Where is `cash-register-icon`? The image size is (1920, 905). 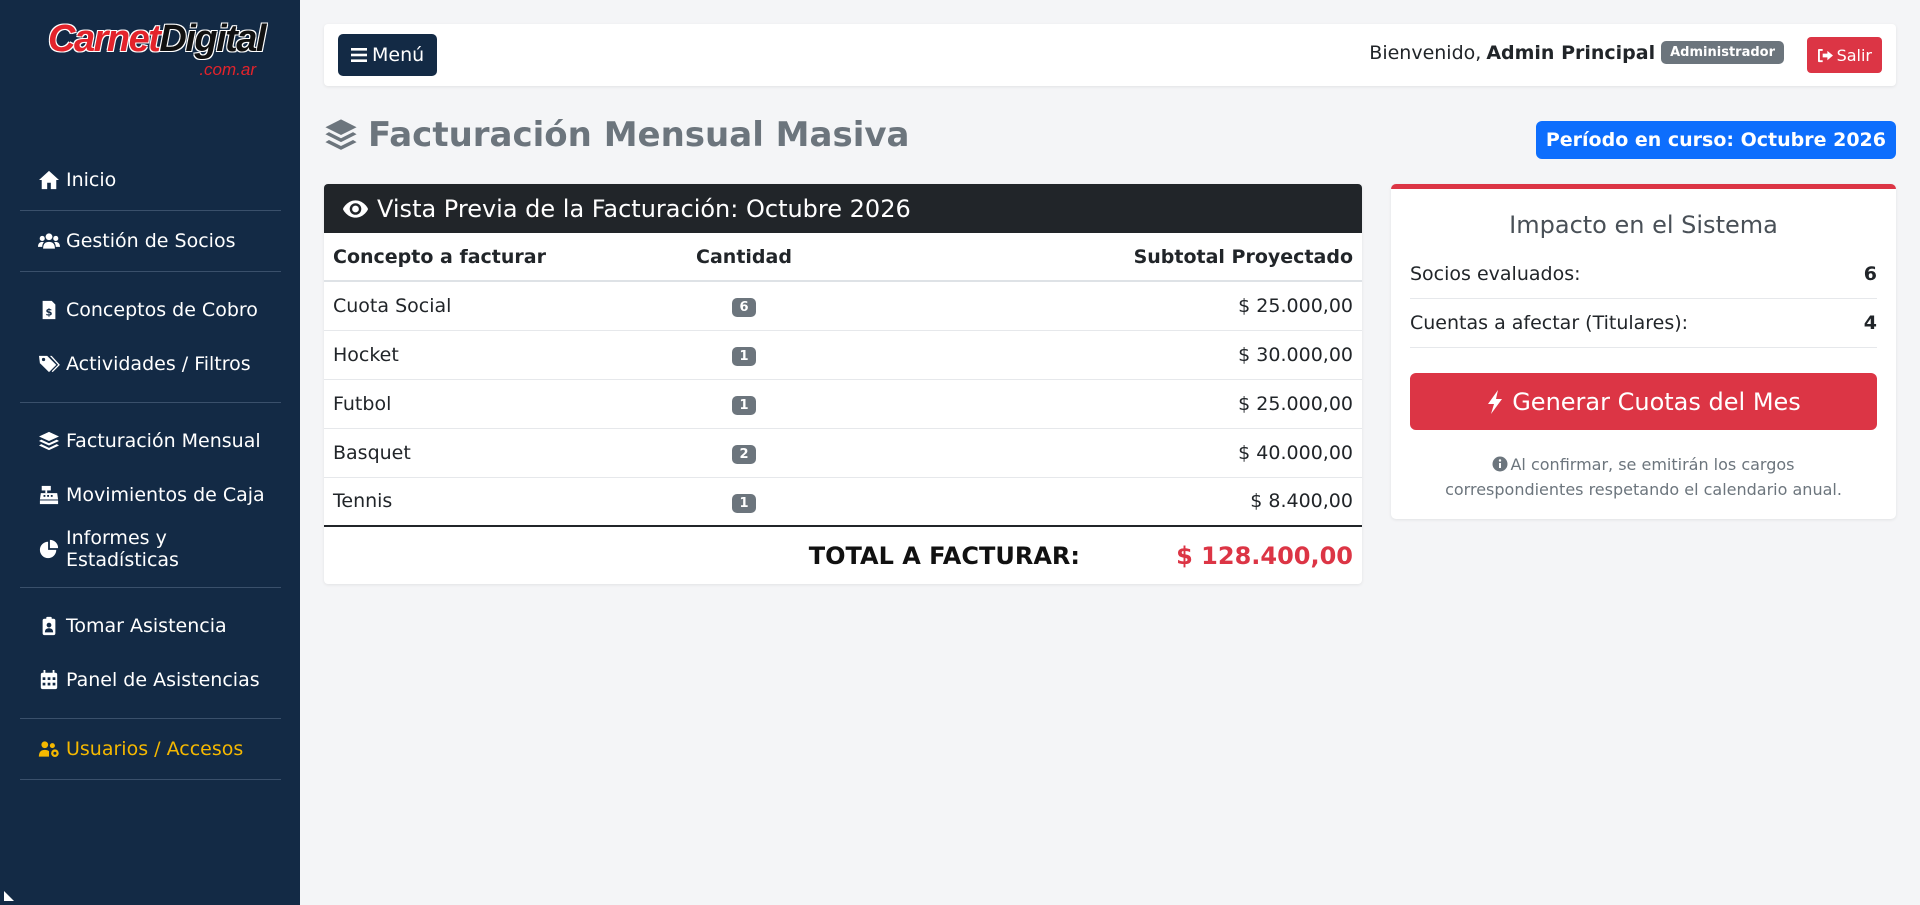
cash-register-icon is located at coordinates (49, 495).